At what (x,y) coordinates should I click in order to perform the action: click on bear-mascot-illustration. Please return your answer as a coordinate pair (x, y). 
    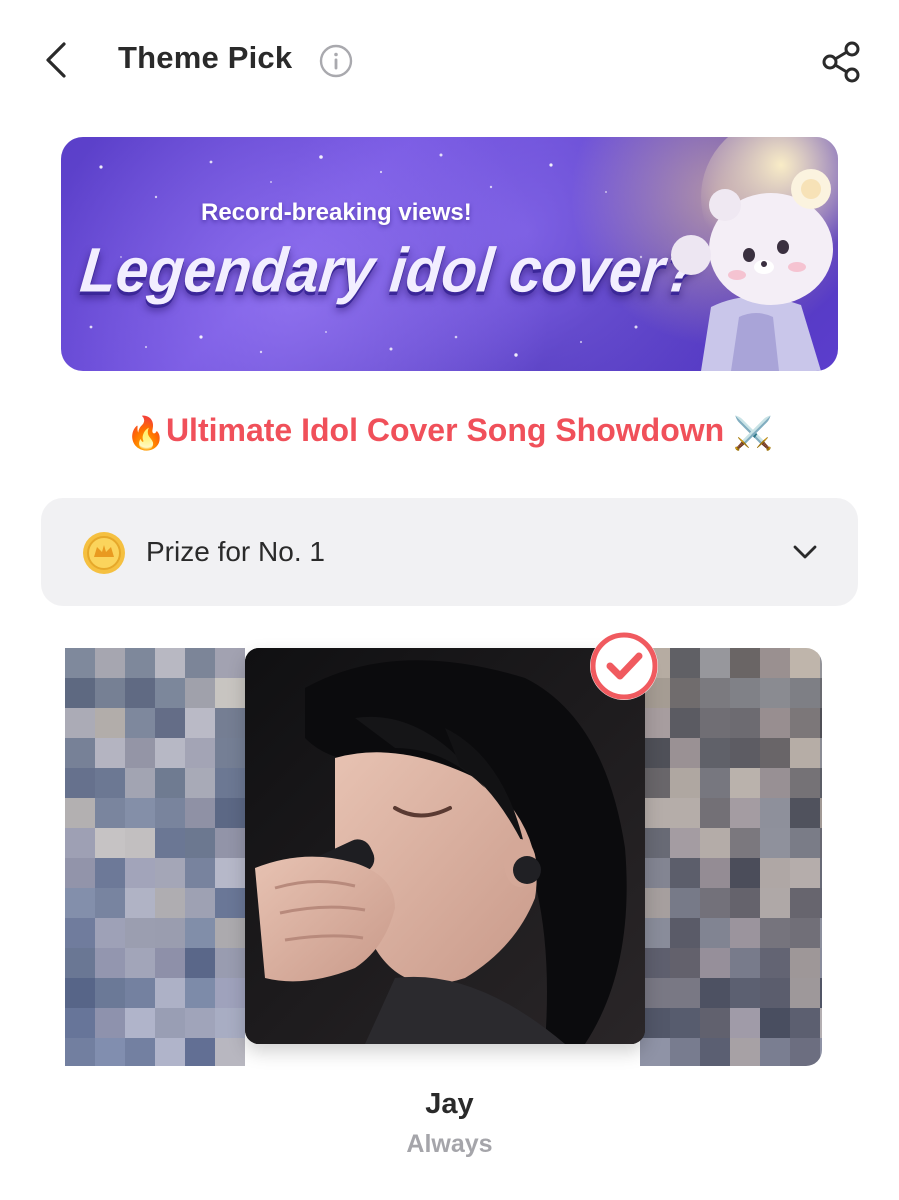
    Looking at the image, I should click on (754, 254).